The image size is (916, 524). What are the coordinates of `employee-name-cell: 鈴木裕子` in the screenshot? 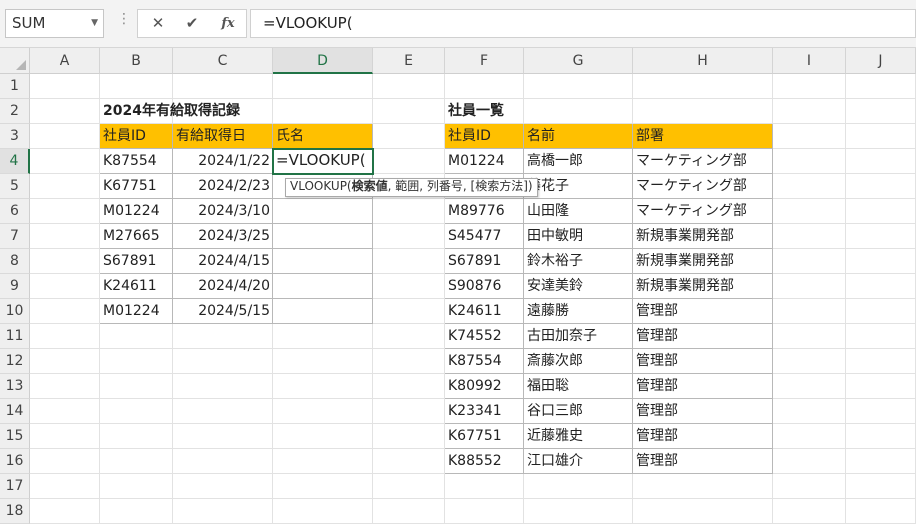 It's located at (578, 261).